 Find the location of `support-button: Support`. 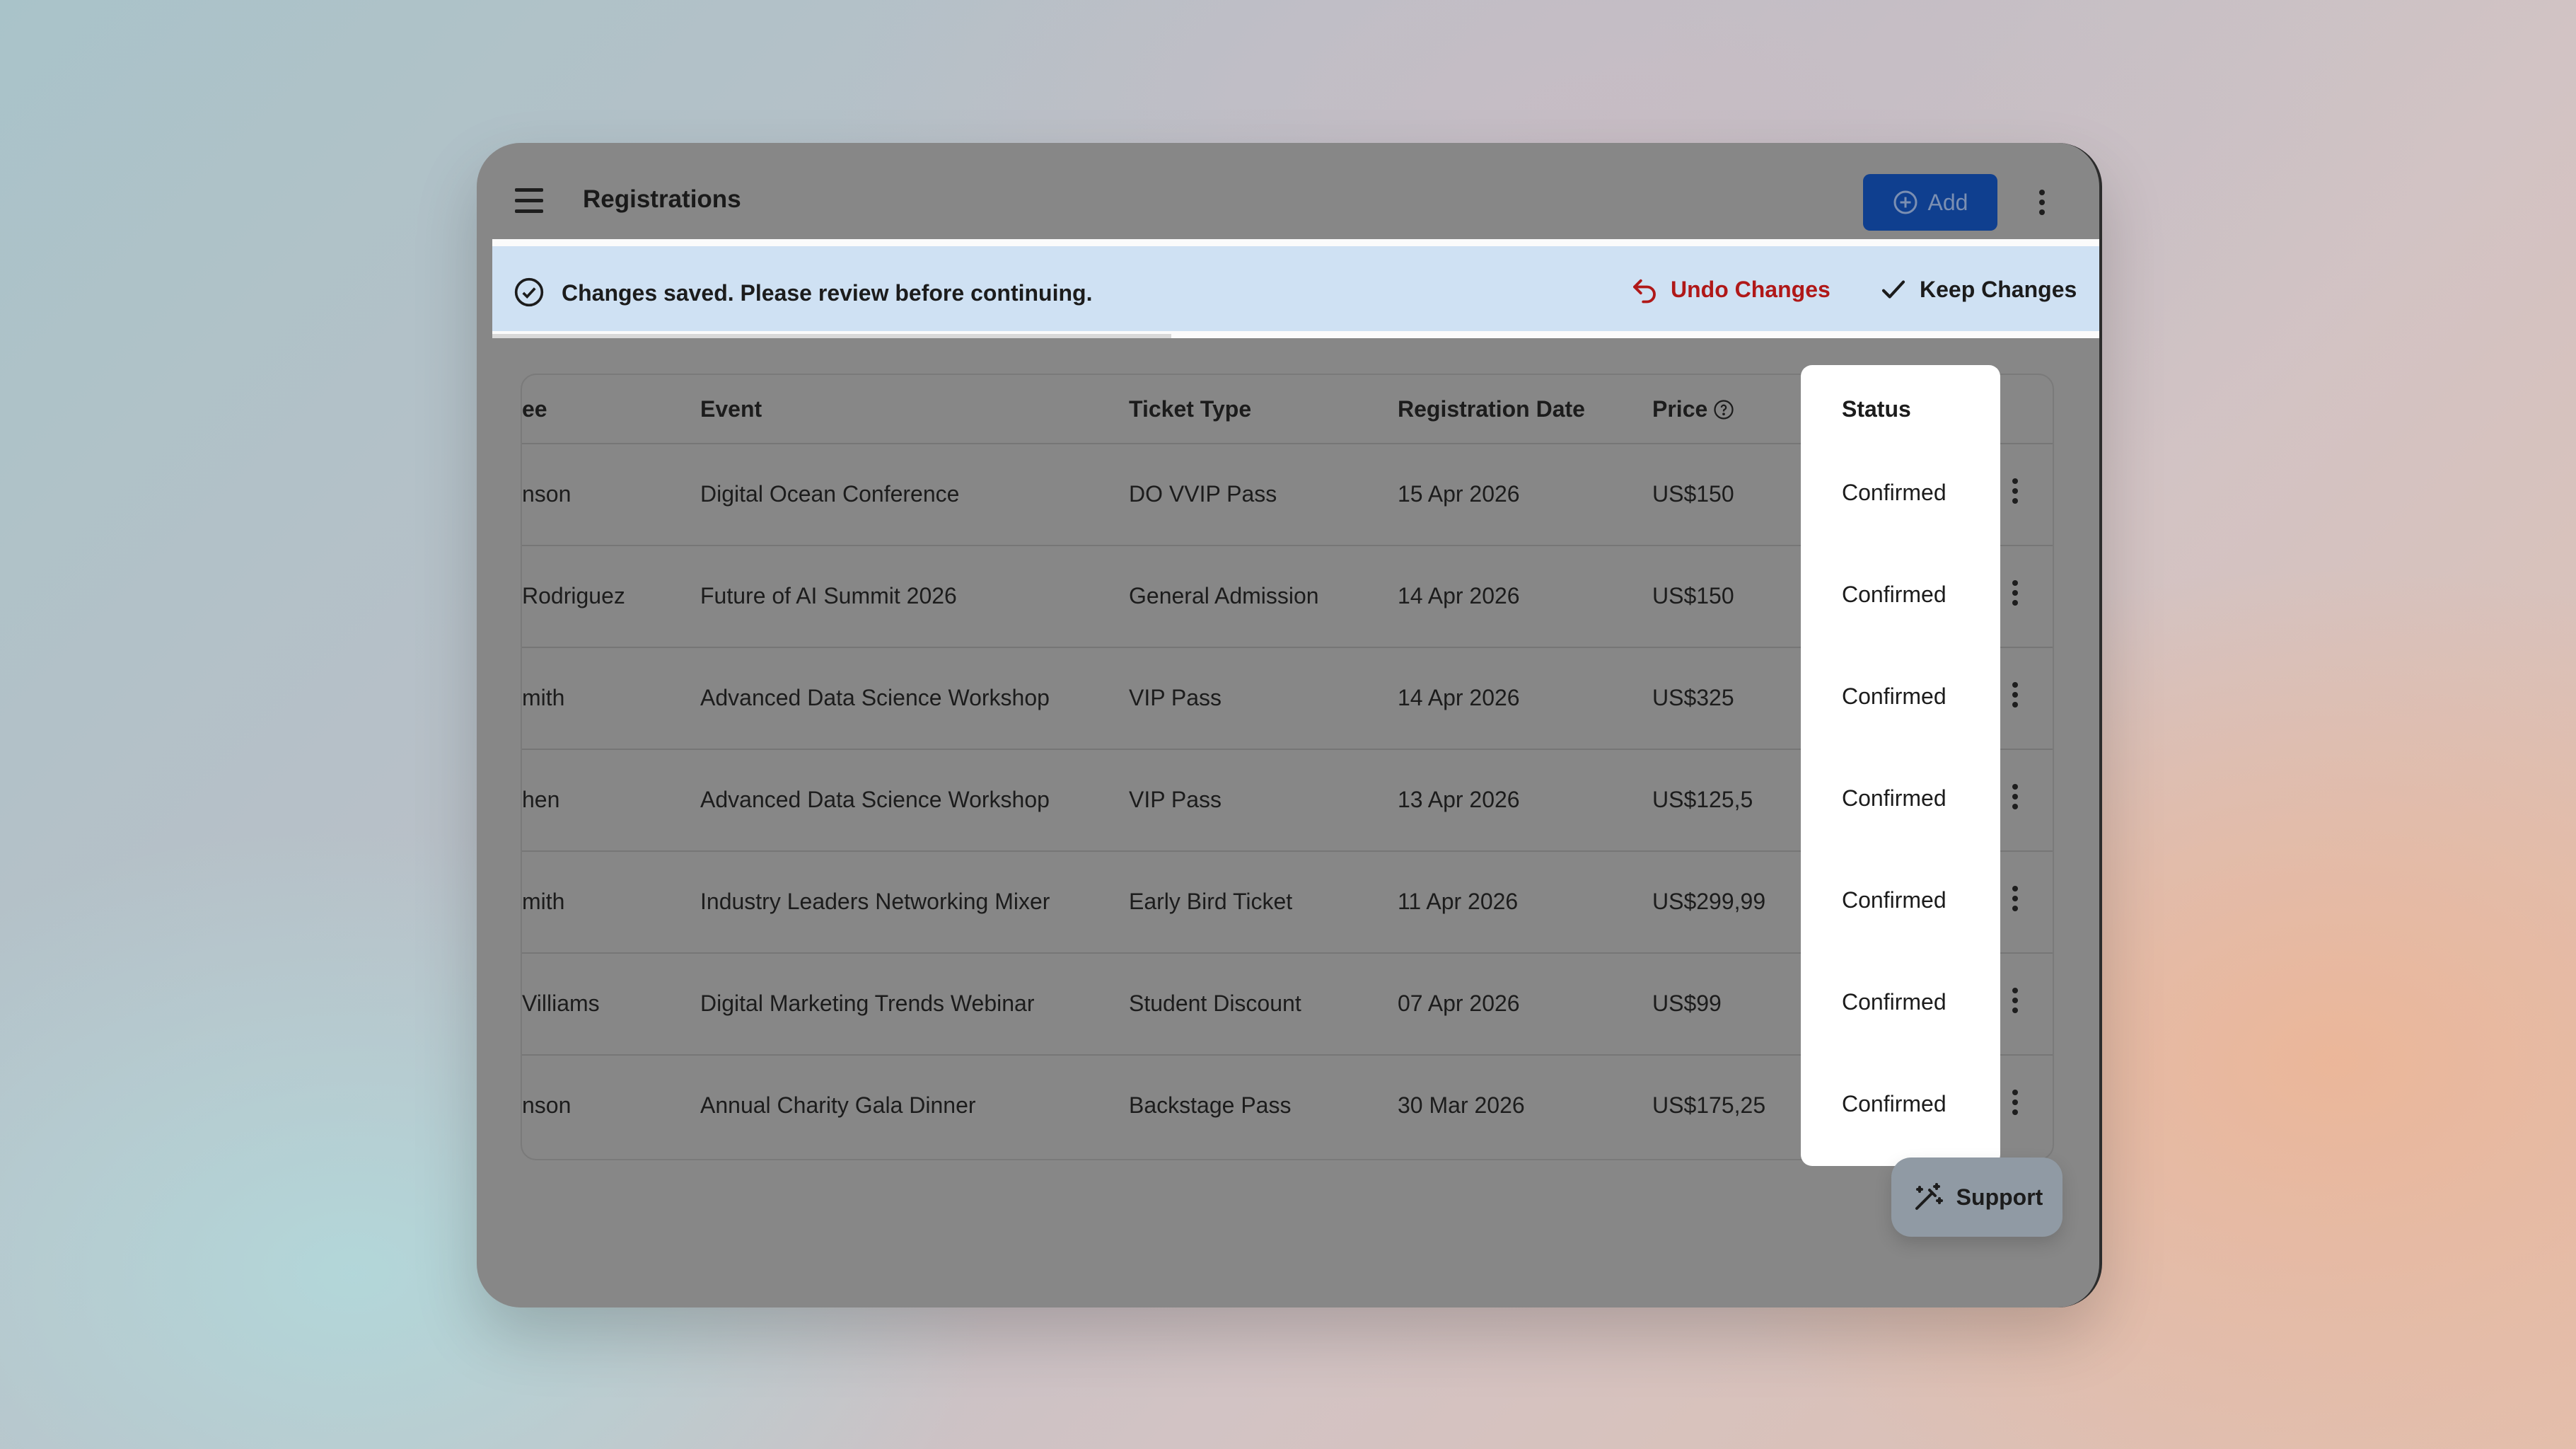

support-button: Support is located at coordinates (1976, 1197).